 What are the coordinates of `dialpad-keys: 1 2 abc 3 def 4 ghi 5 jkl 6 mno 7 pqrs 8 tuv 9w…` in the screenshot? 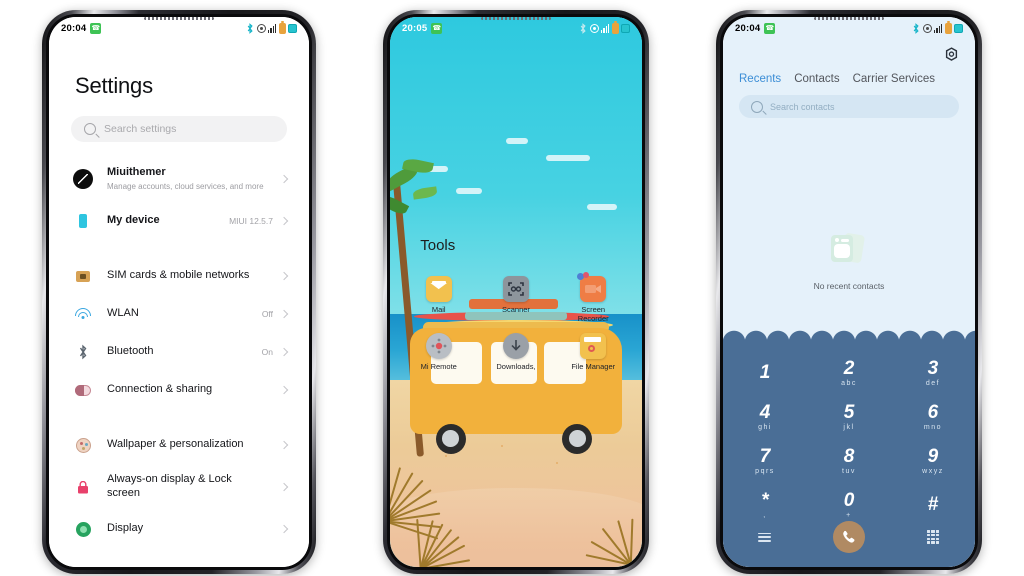 It's located at (849, 439).